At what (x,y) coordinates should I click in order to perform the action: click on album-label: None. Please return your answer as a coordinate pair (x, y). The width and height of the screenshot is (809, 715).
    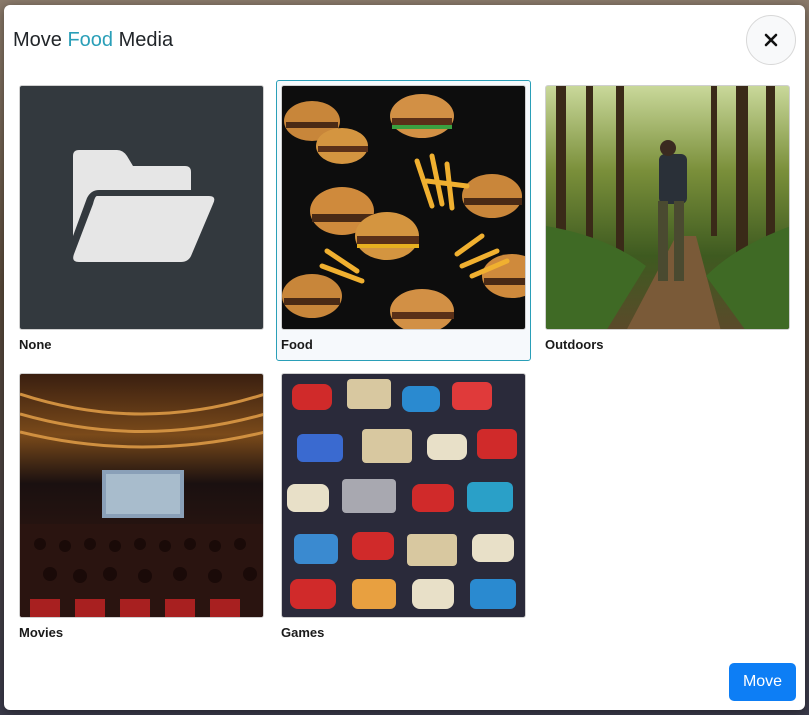
    Looking at the image, I should click on (35, 344).